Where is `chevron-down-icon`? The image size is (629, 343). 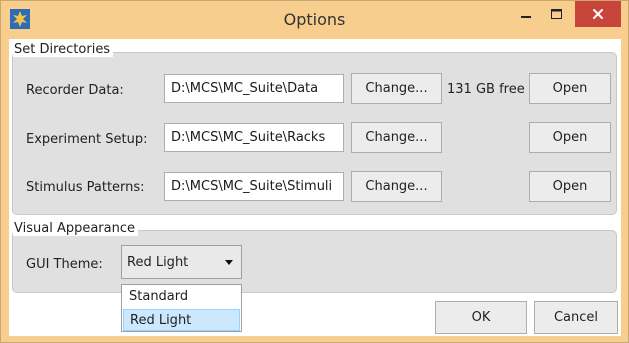 chevron-down-icon is located at coordinates (229, 262).